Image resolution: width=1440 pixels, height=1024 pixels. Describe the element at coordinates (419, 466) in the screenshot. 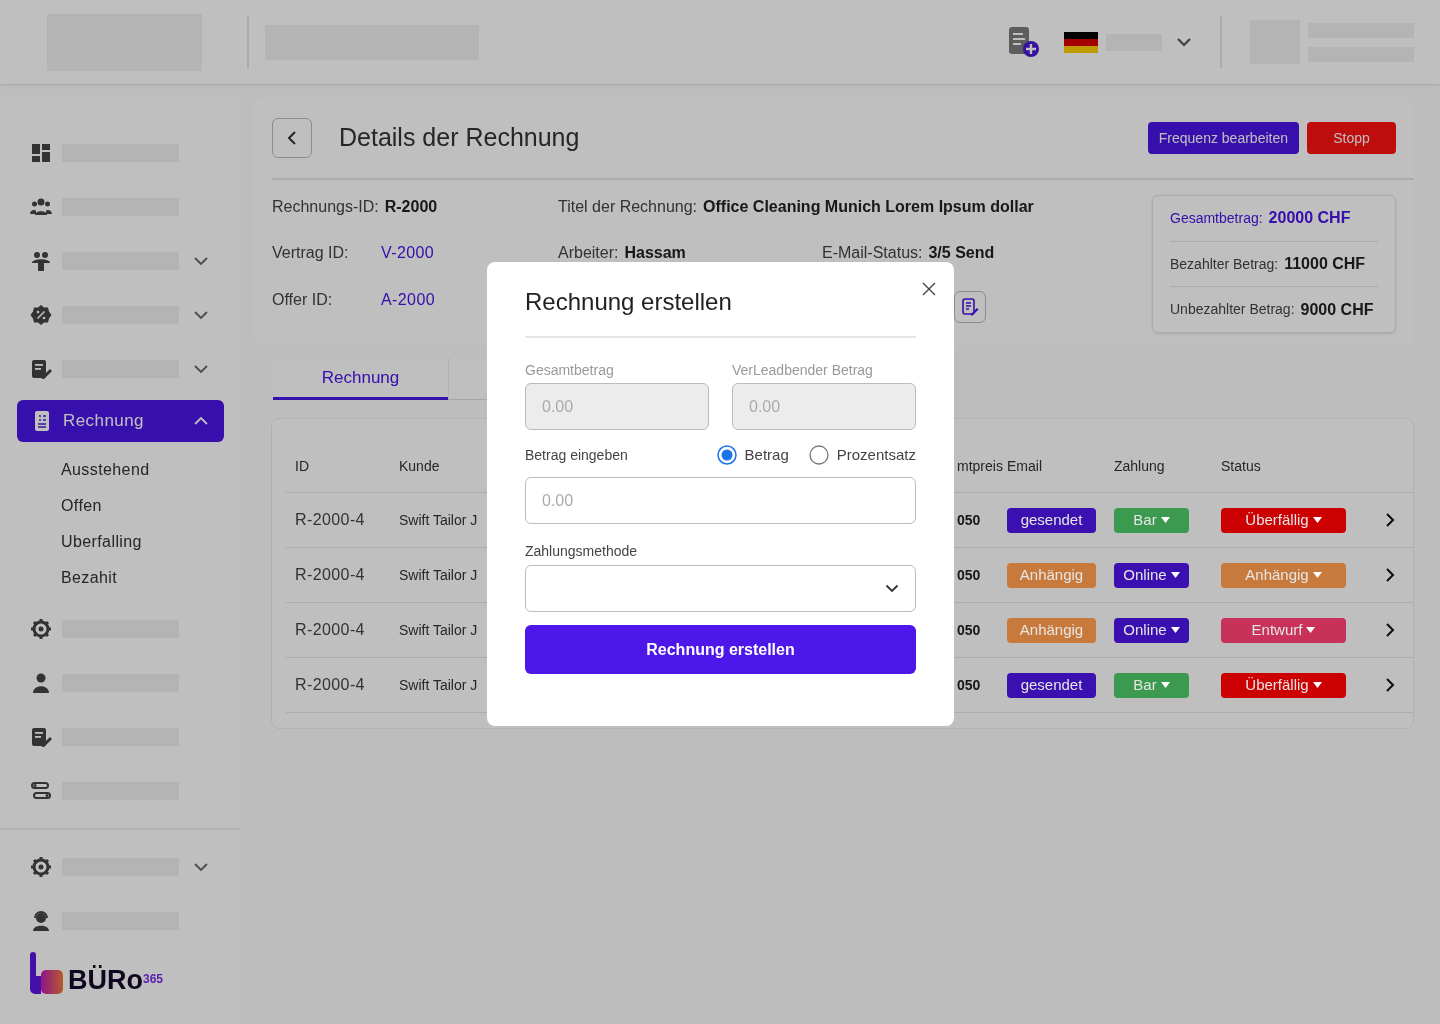

I see `column-header: Kunde` at that location.